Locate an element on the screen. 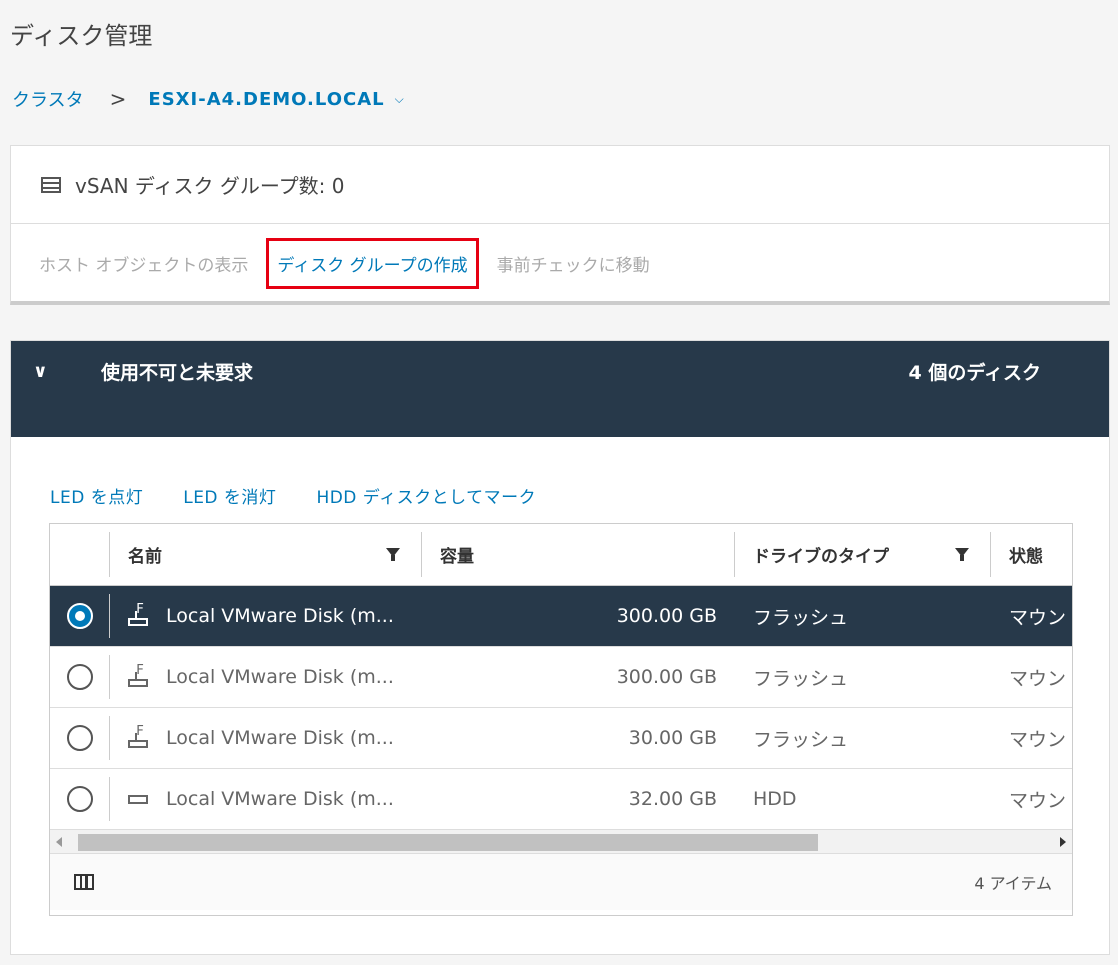 The height and width of the screenshot is (965, 1118). summary-actions: ホスト オブジェクトの表示 ディスク グループの作成 事前チェックに移動 is located at coordinates (560, 263).